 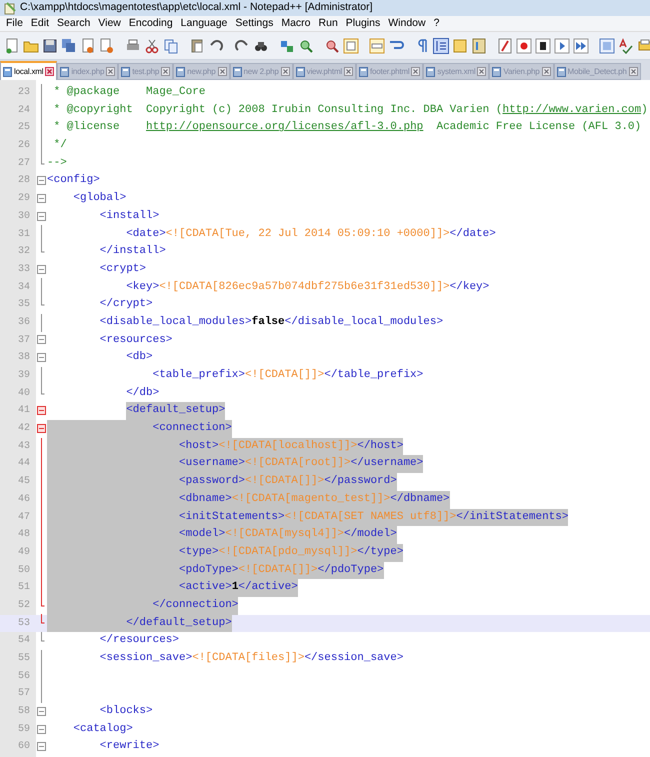 What do you see at coordinates (10, 8) in the screenshot?
I see `notepad-icon` at bounding box center [10, 8].